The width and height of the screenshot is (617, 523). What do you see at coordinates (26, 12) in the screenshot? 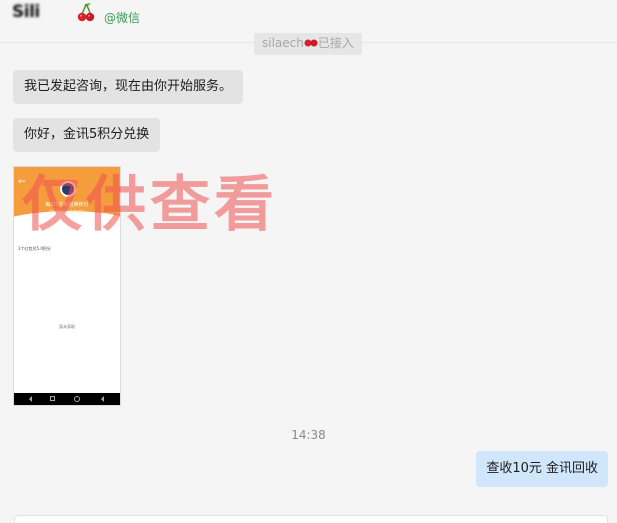
I see `contact-name: Sili` at bounding box center [26, 12].